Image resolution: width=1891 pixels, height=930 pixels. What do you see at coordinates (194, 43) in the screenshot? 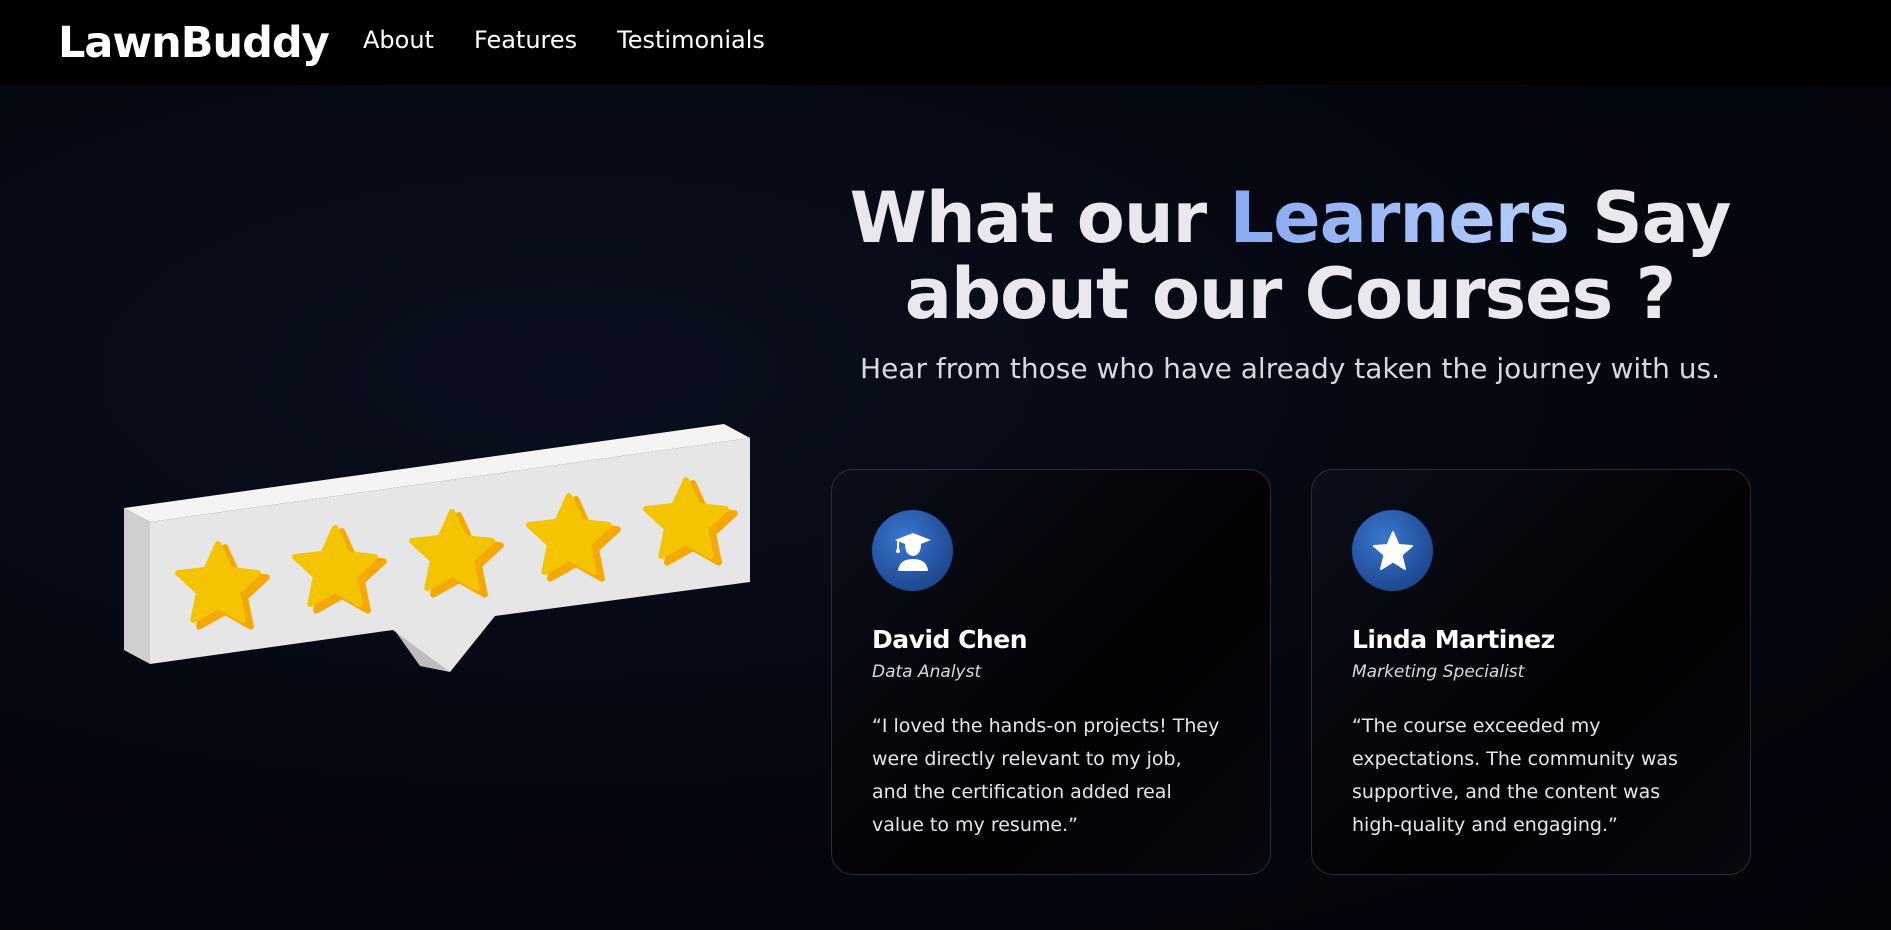
I see `brand-logo: LawnBuddy` at bounding box center [194, 43].